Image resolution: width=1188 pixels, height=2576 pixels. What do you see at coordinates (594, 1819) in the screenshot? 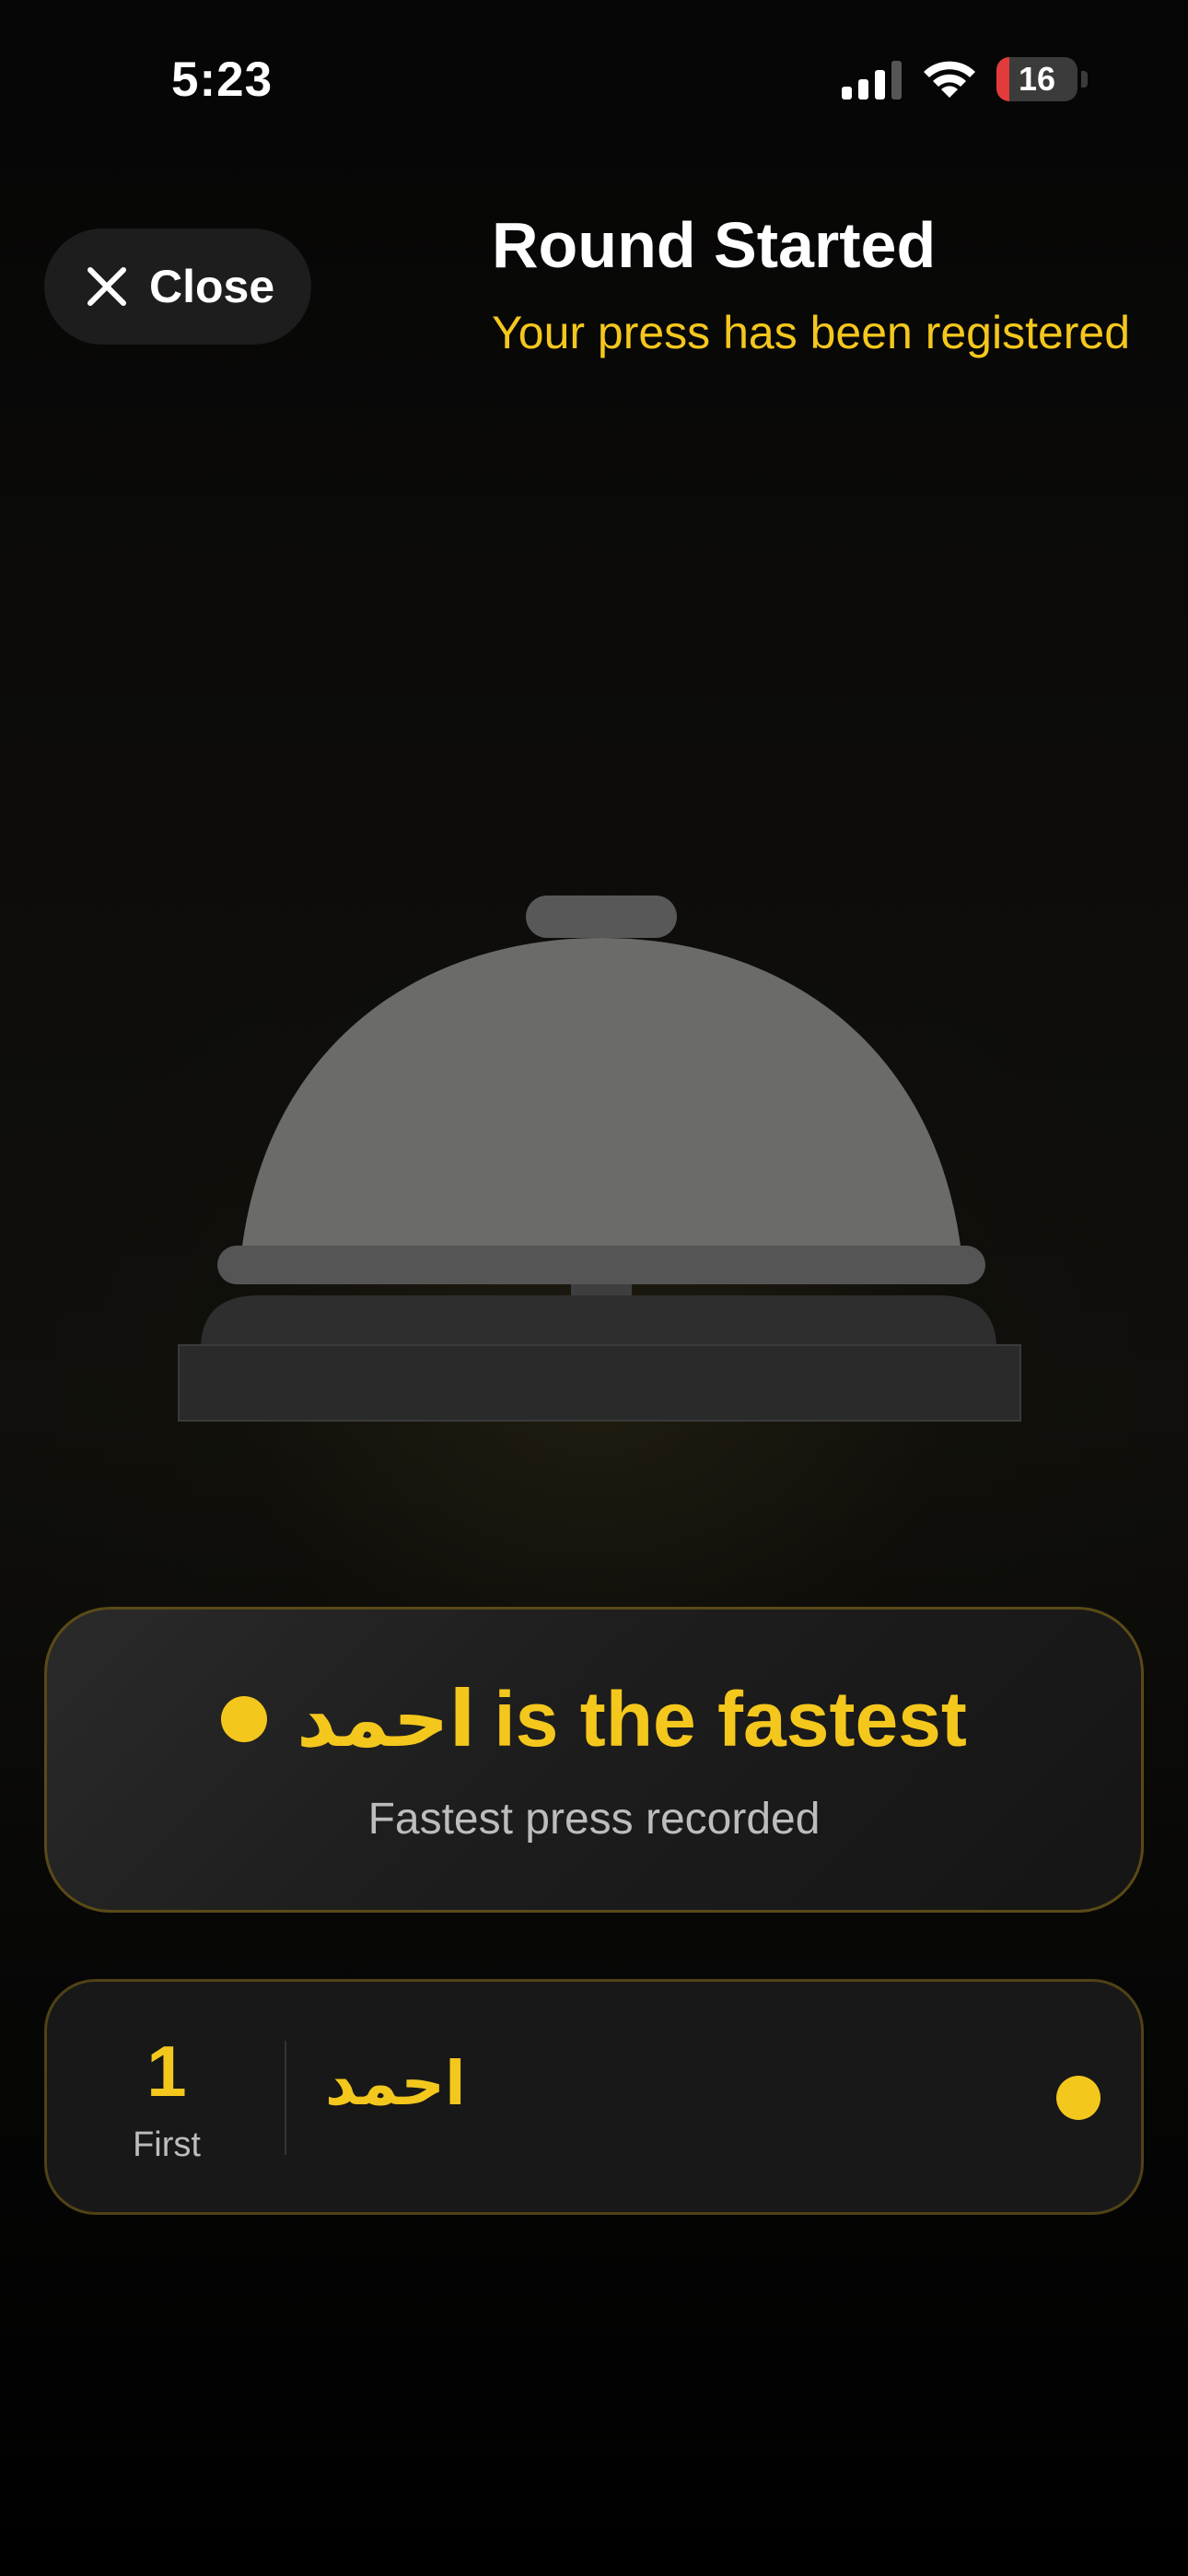
I see `fastest-caption: Fastest press recorded` at bounding box center [594, 1819].